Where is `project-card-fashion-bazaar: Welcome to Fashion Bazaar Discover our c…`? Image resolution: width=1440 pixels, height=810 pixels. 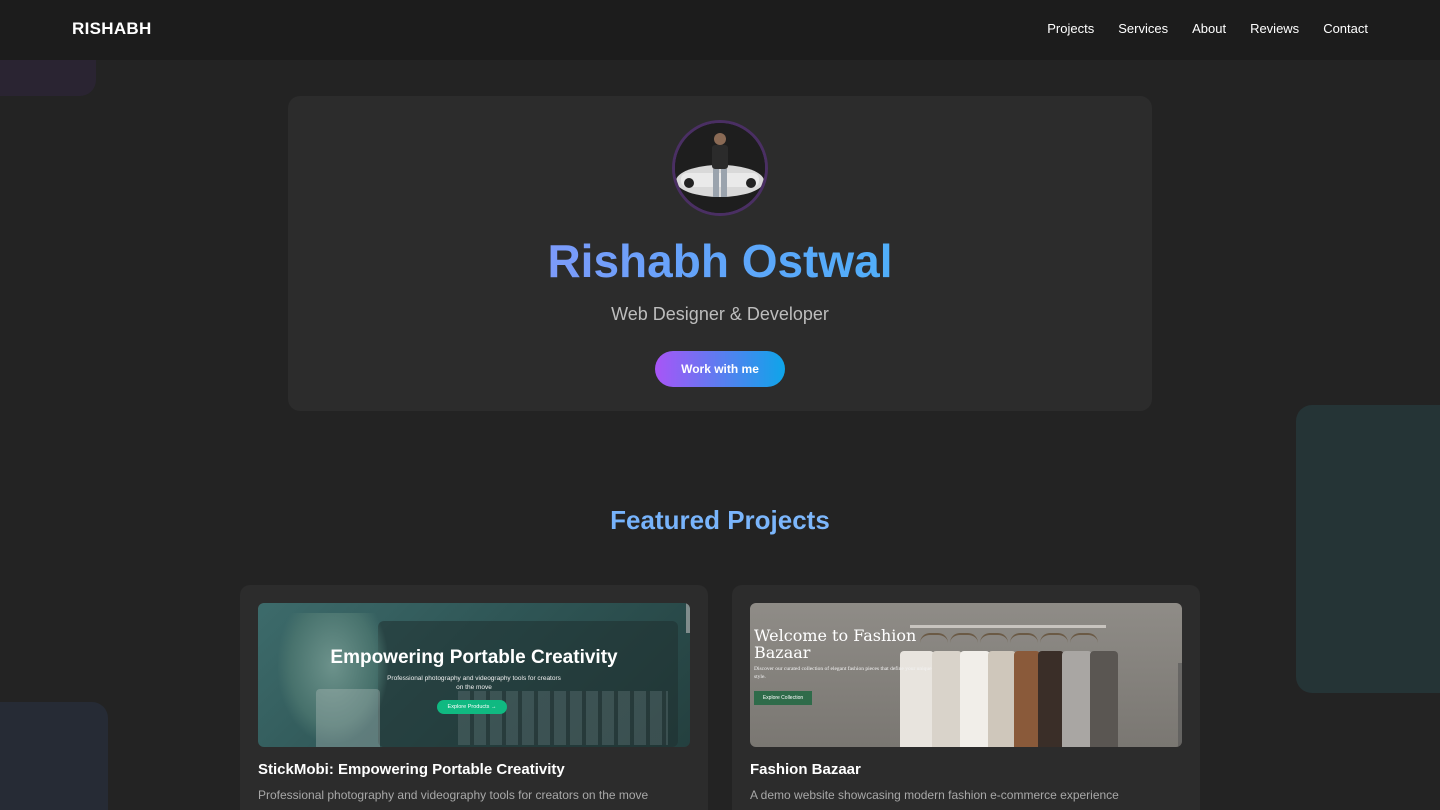
project-card-fashion-bazaar: Welcome to Fashion Bazaar Discover our c… is located at coordinates (966, 697).